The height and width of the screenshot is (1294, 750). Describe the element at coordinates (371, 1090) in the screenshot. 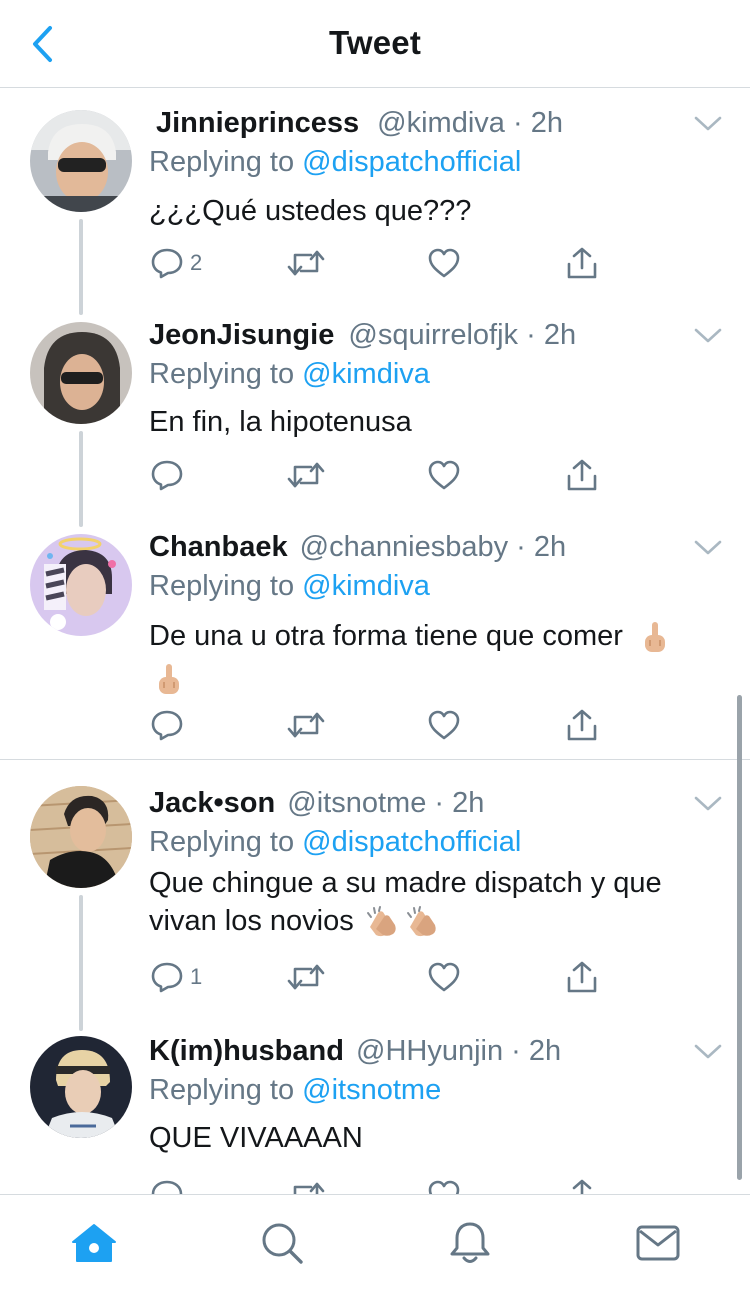

I see `replying-to-link: @itsnotme` at that location.